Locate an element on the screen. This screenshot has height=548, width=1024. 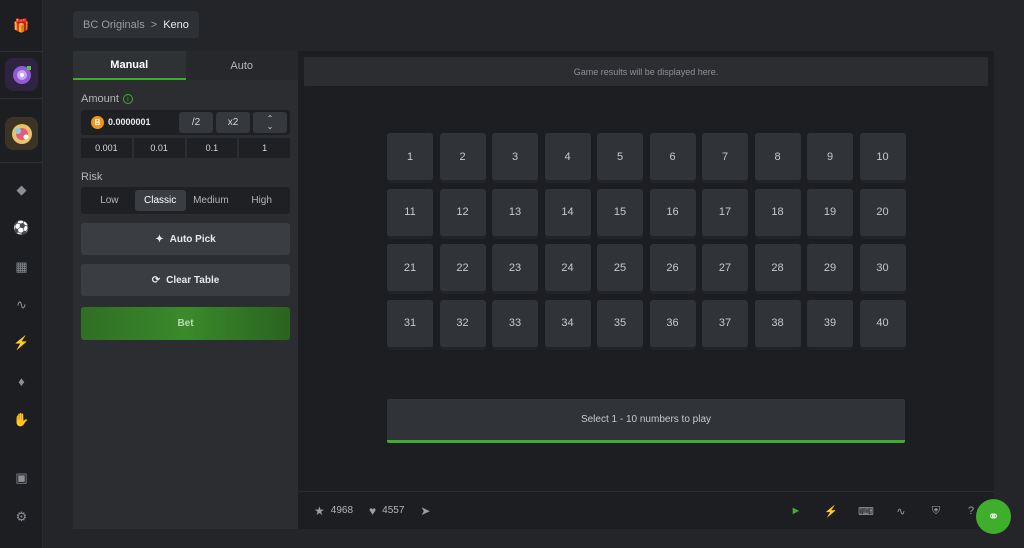
amount-input: B 0.0000001 /2 x2 ⌃ ⌄ is located at coordinates (185, 122).